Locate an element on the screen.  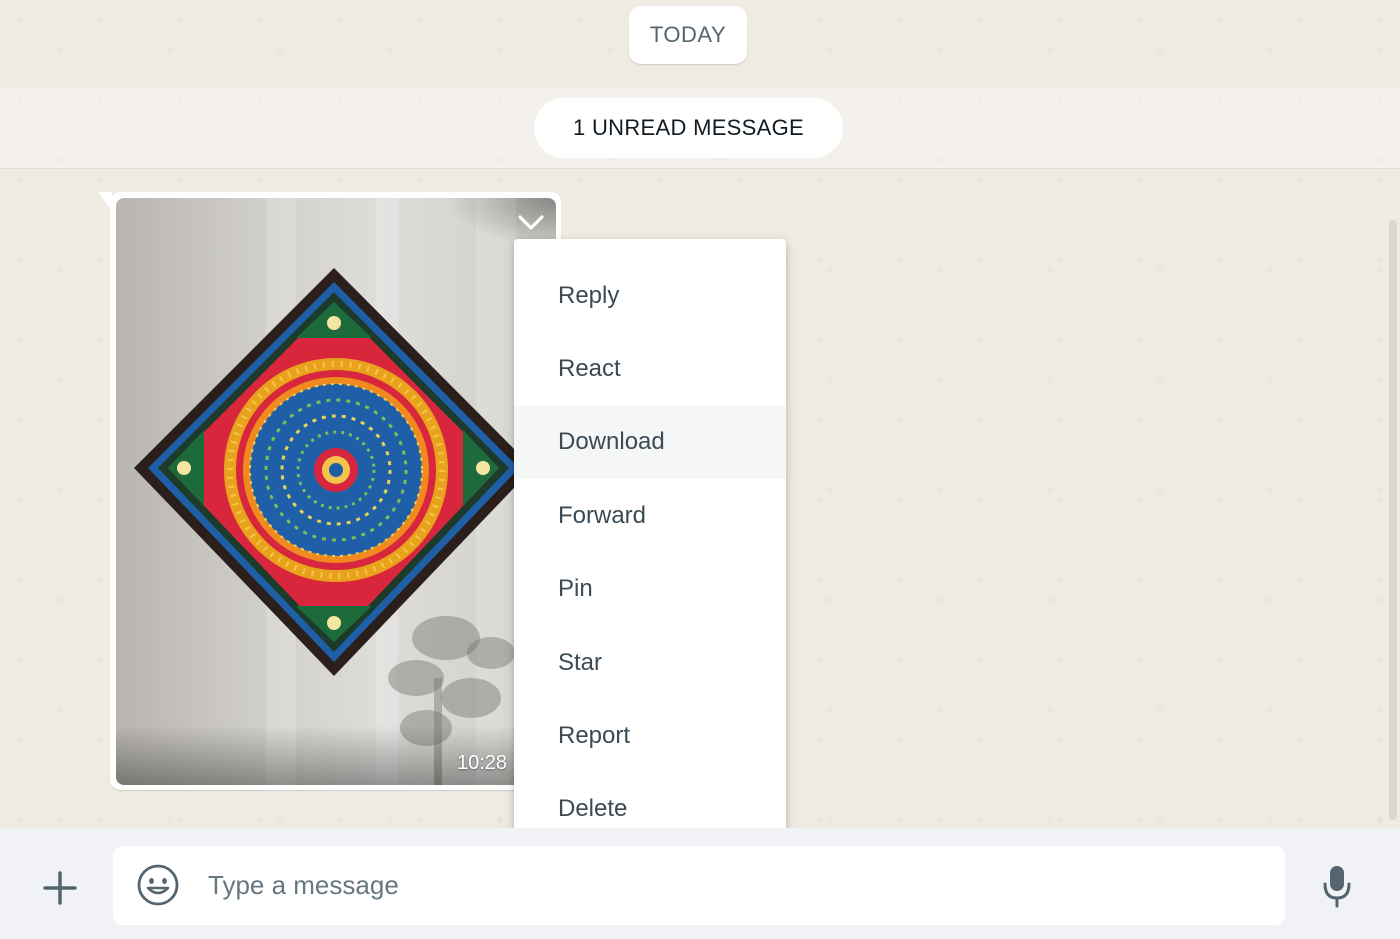
menu-item-label: Report is located at coordinates (594, 736).